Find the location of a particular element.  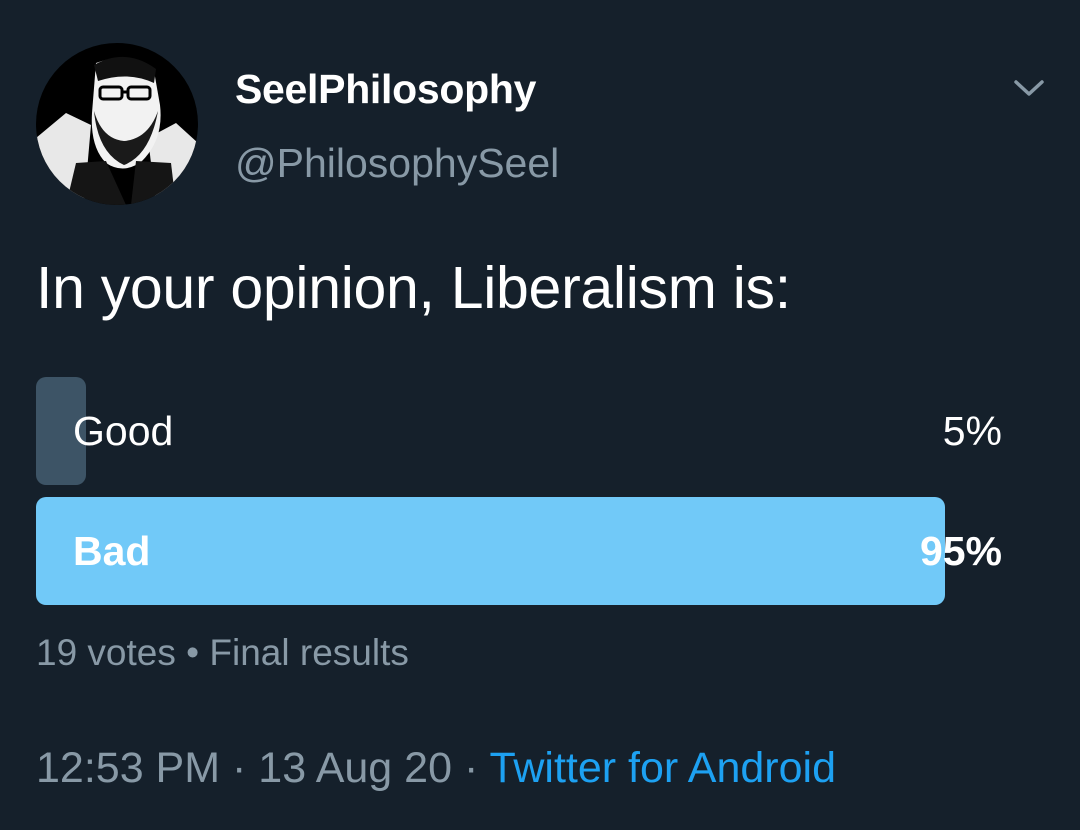

source-app-link: Twitter for Android is located at coordinates (662, 768).